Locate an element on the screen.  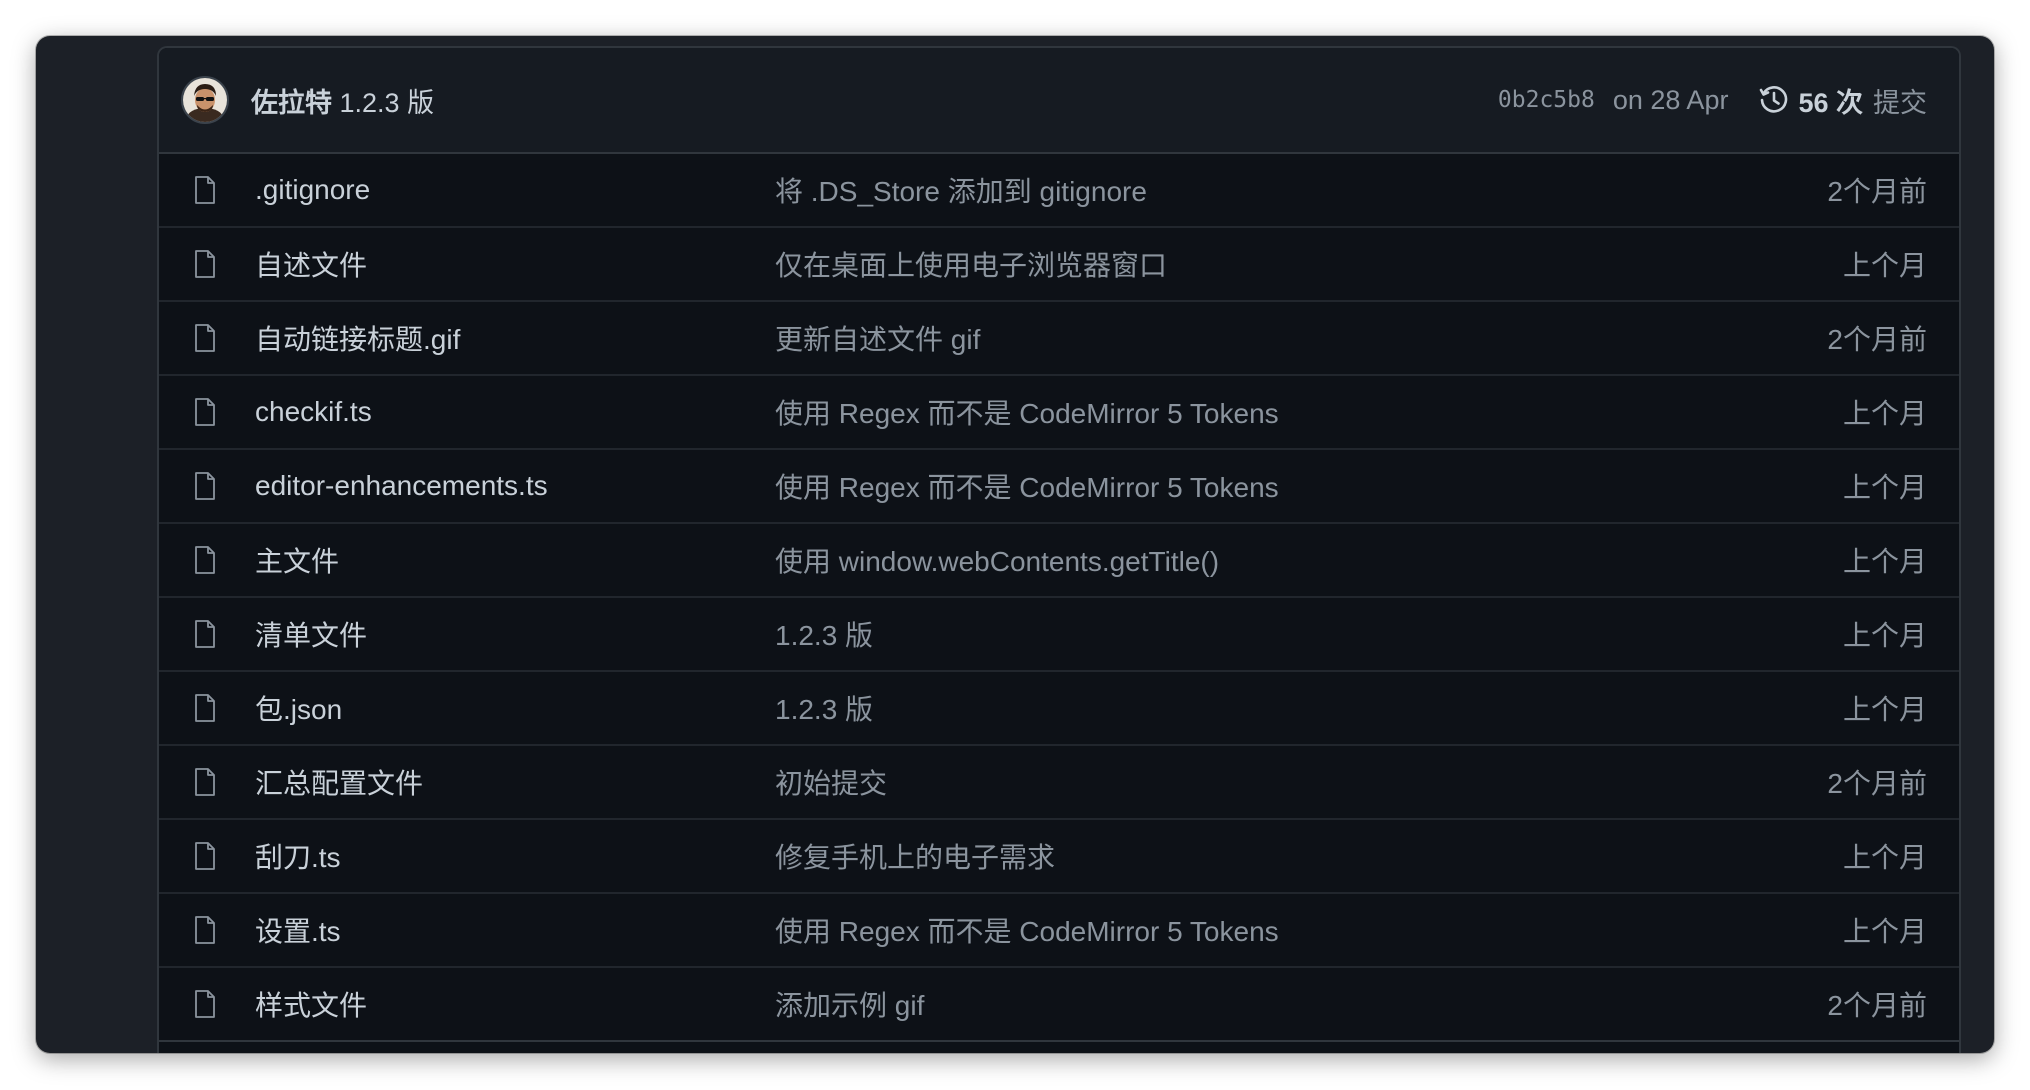
commit-date: on 28 Apr is located at coordinates (1670, 99).